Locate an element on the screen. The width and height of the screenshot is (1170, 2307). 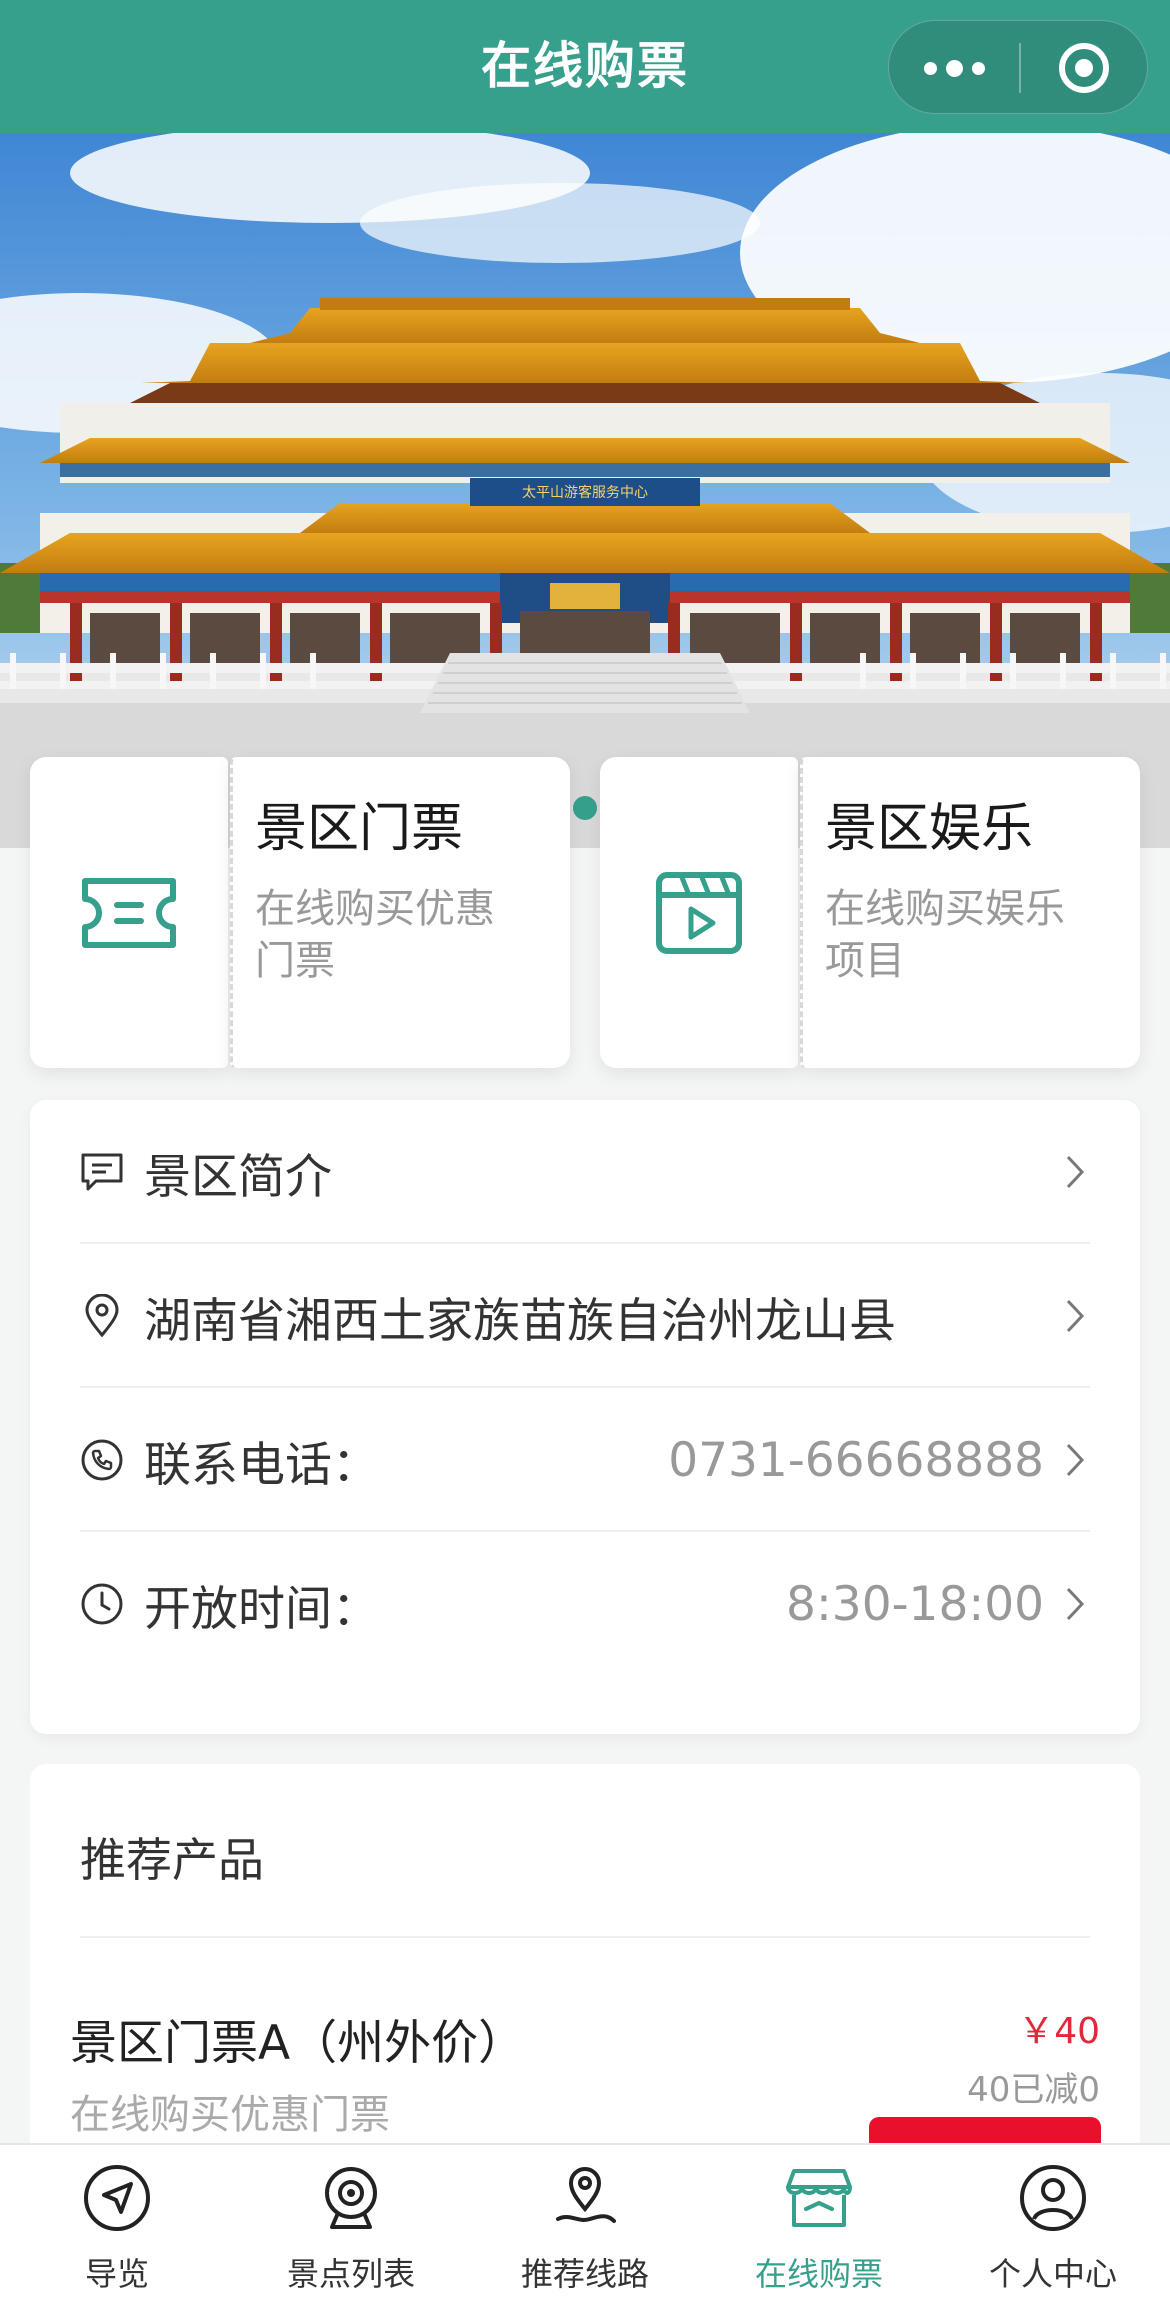
user-icon is located at coordinates (1053, 2198).